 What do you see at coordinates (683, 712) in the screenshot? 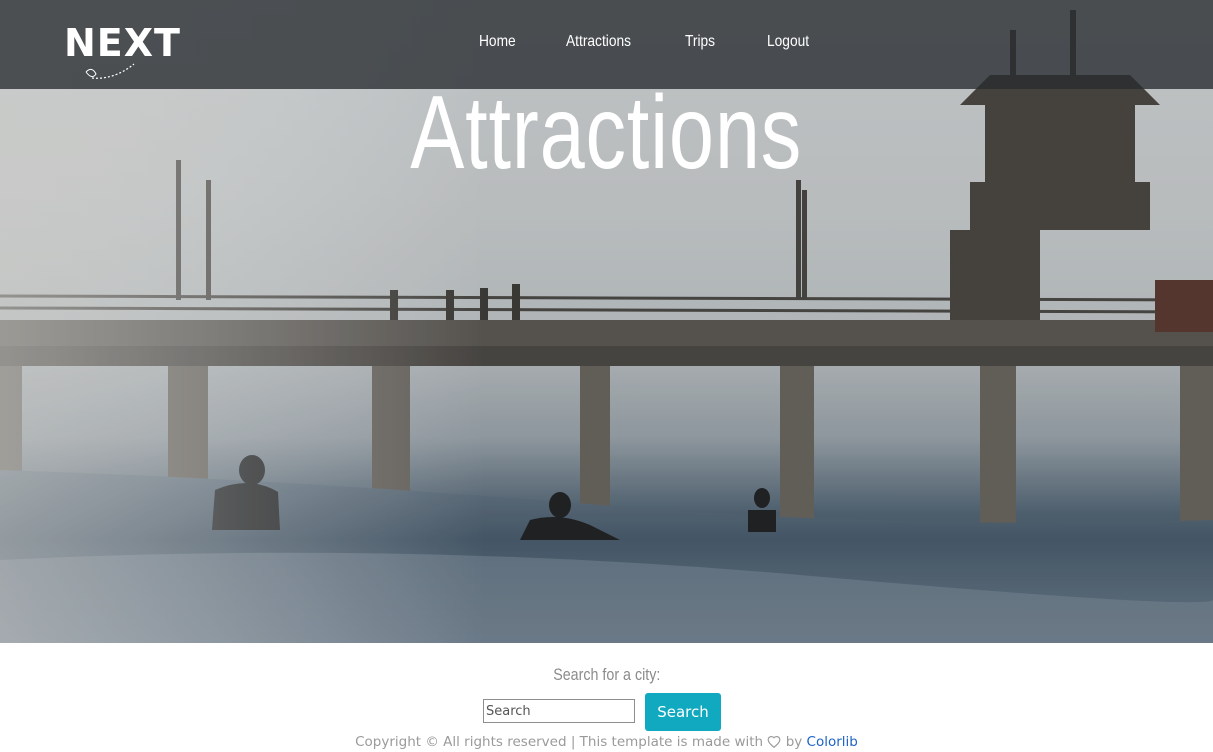
I see `search-button: Search` at bounding box center [683, 712].